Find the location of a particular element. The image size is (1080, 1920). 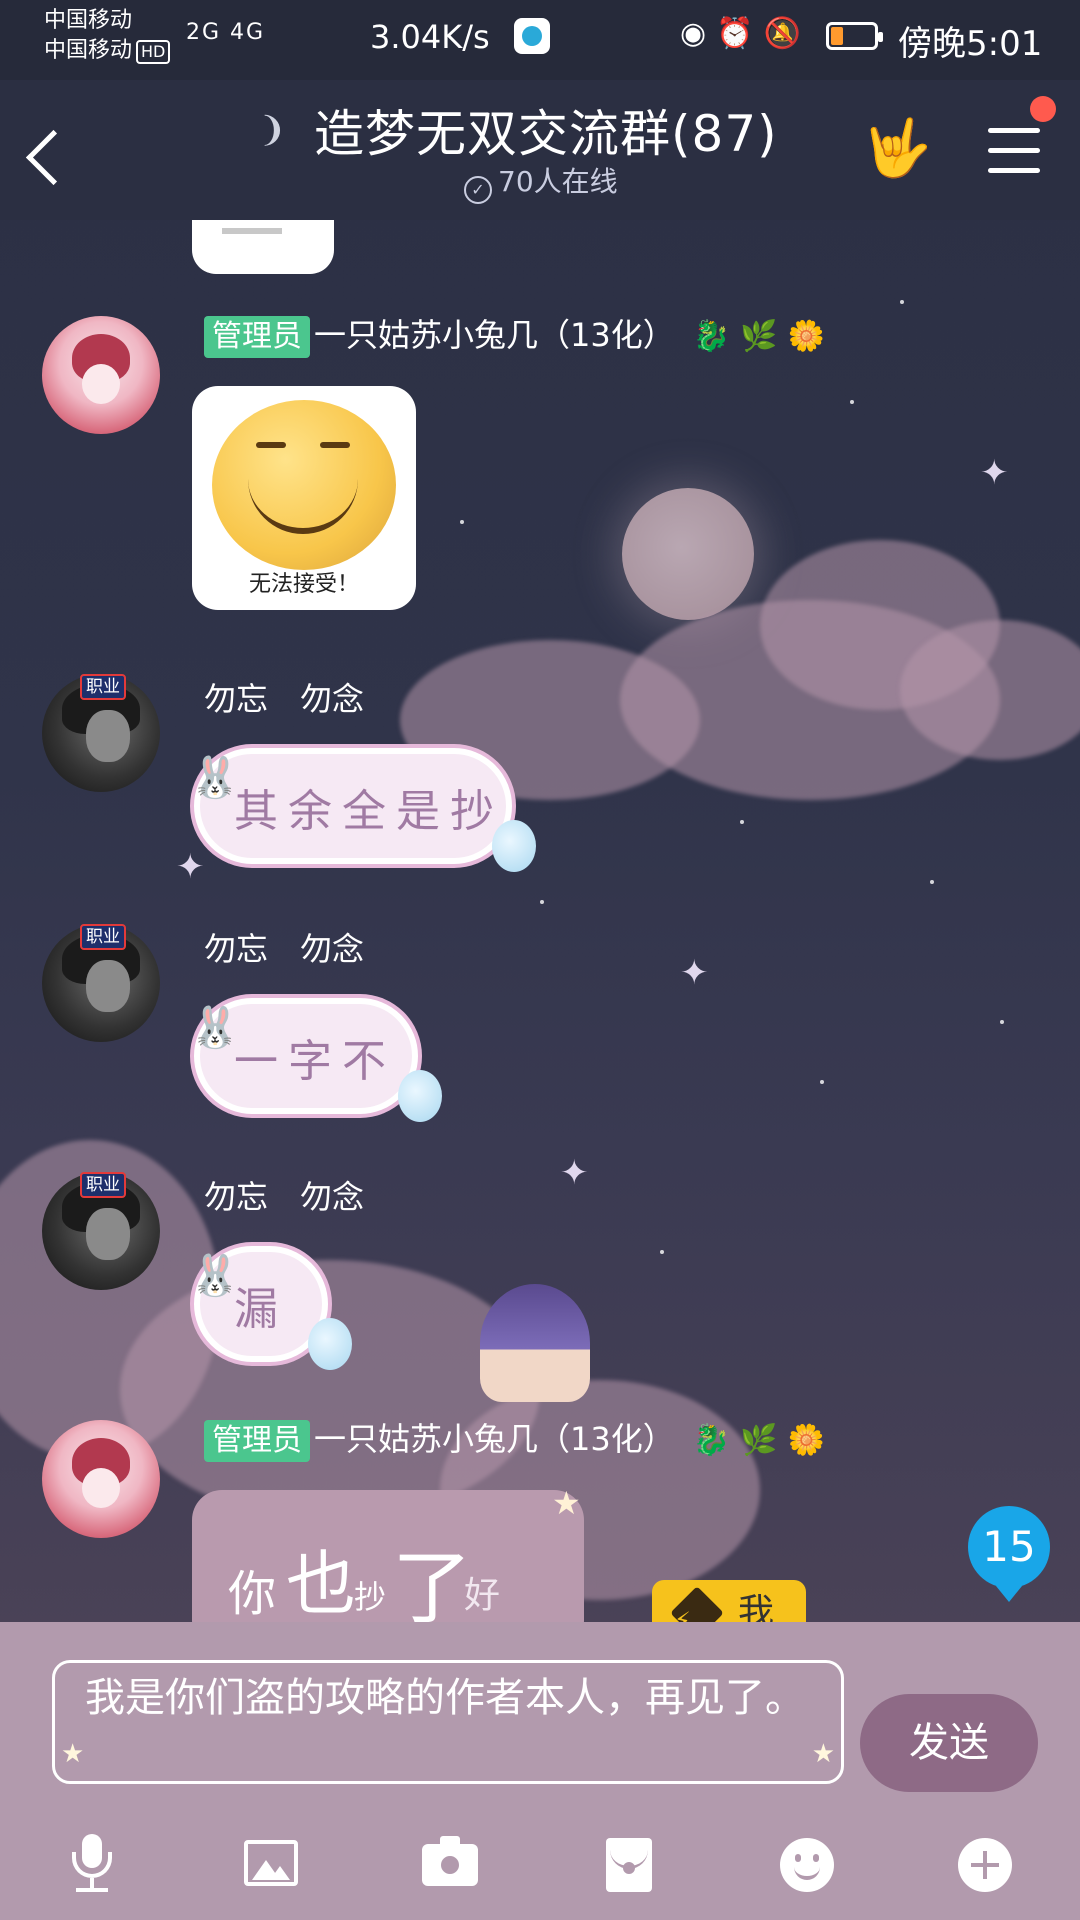

unread-count-badge: 15 is located at coordinates (1009, 1554).